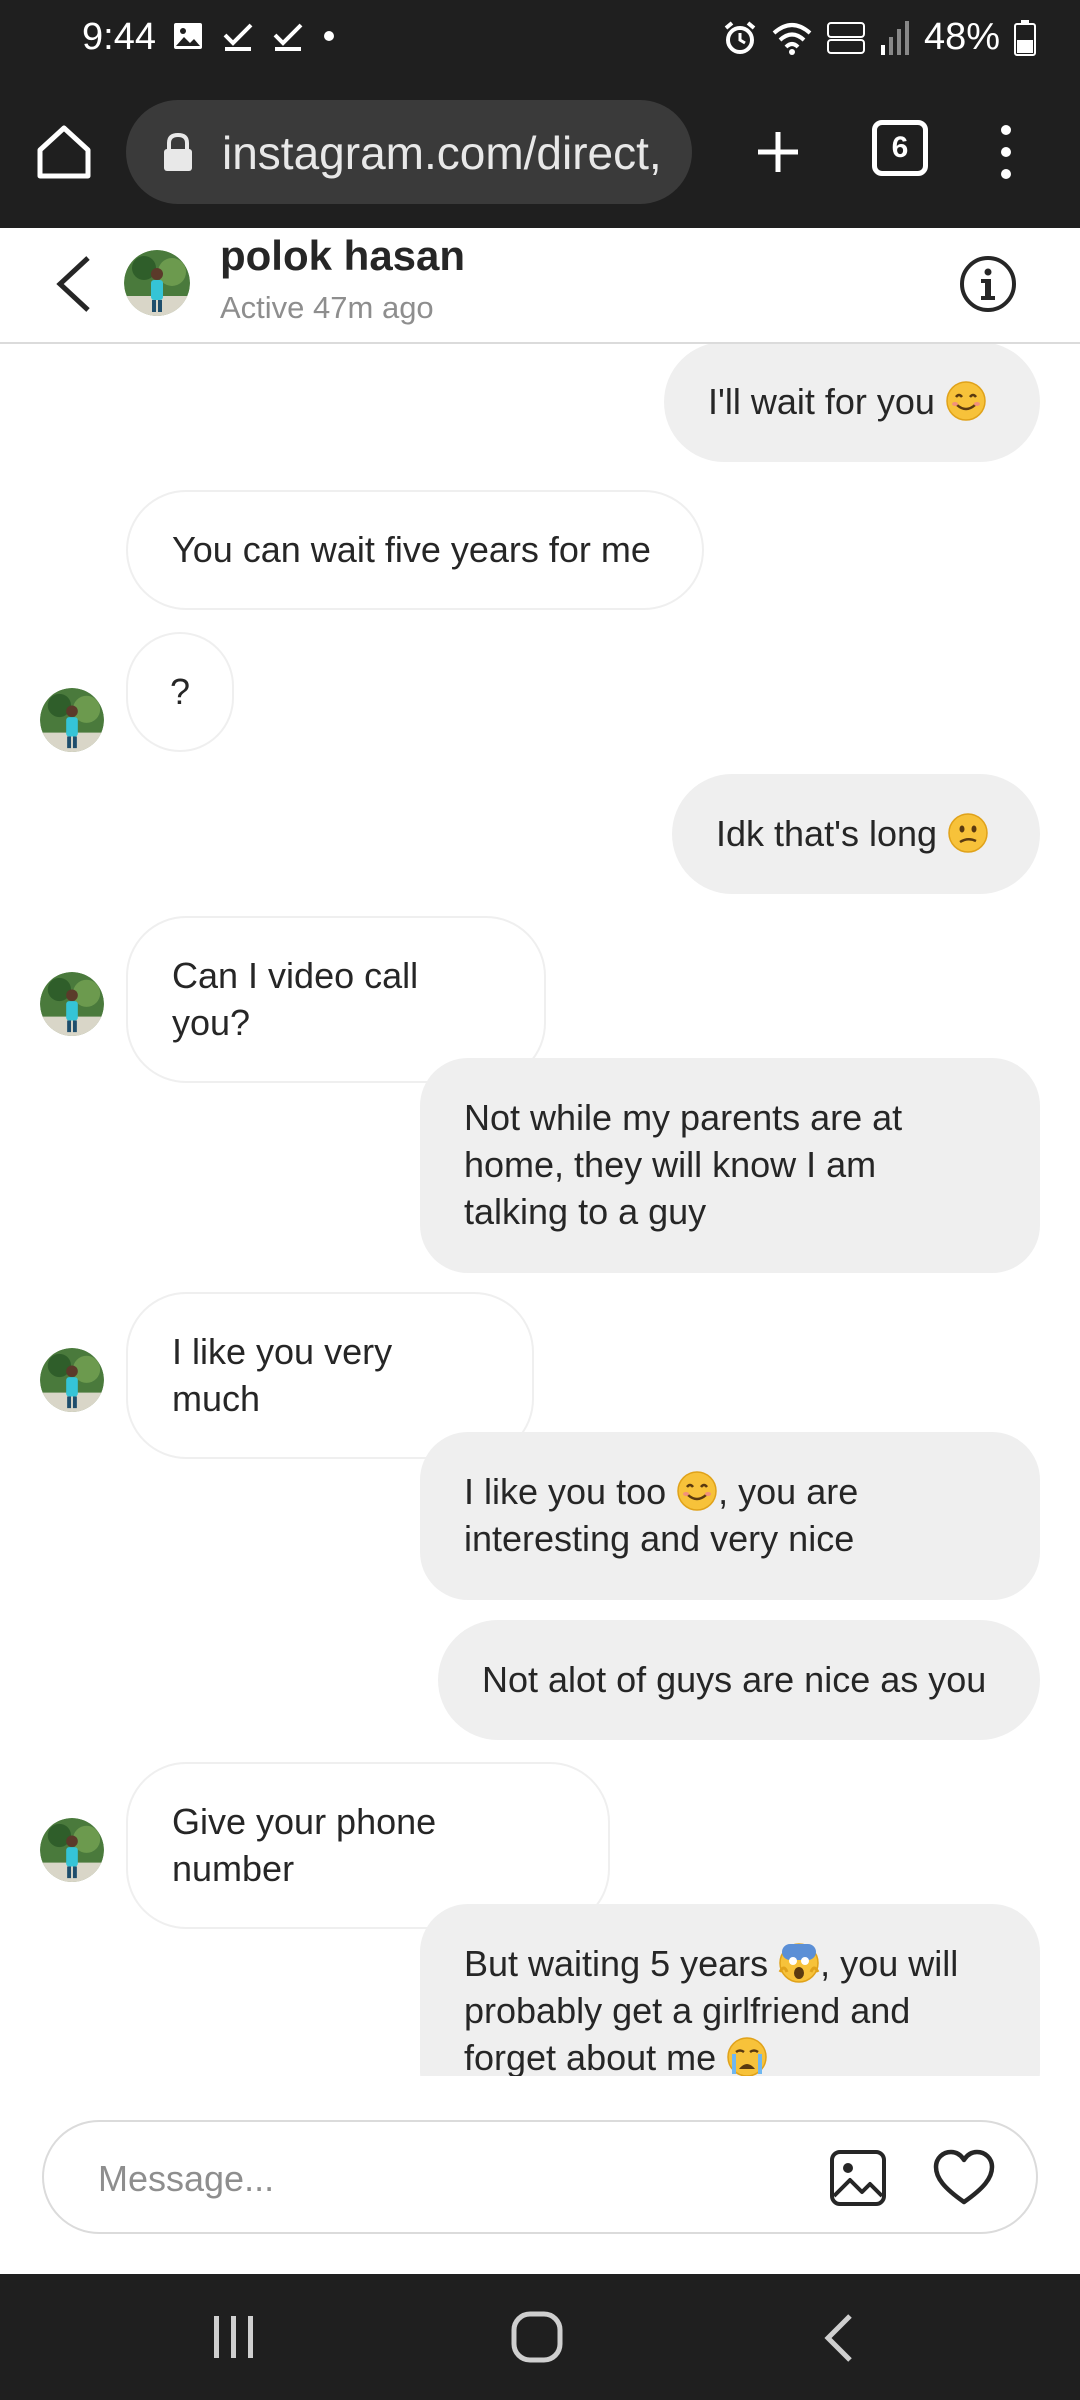 This screenshot has height=2400, width=1080. Describe the element at coordinates (254, 36) in the screenshot. I see `notification-icons` at that location.